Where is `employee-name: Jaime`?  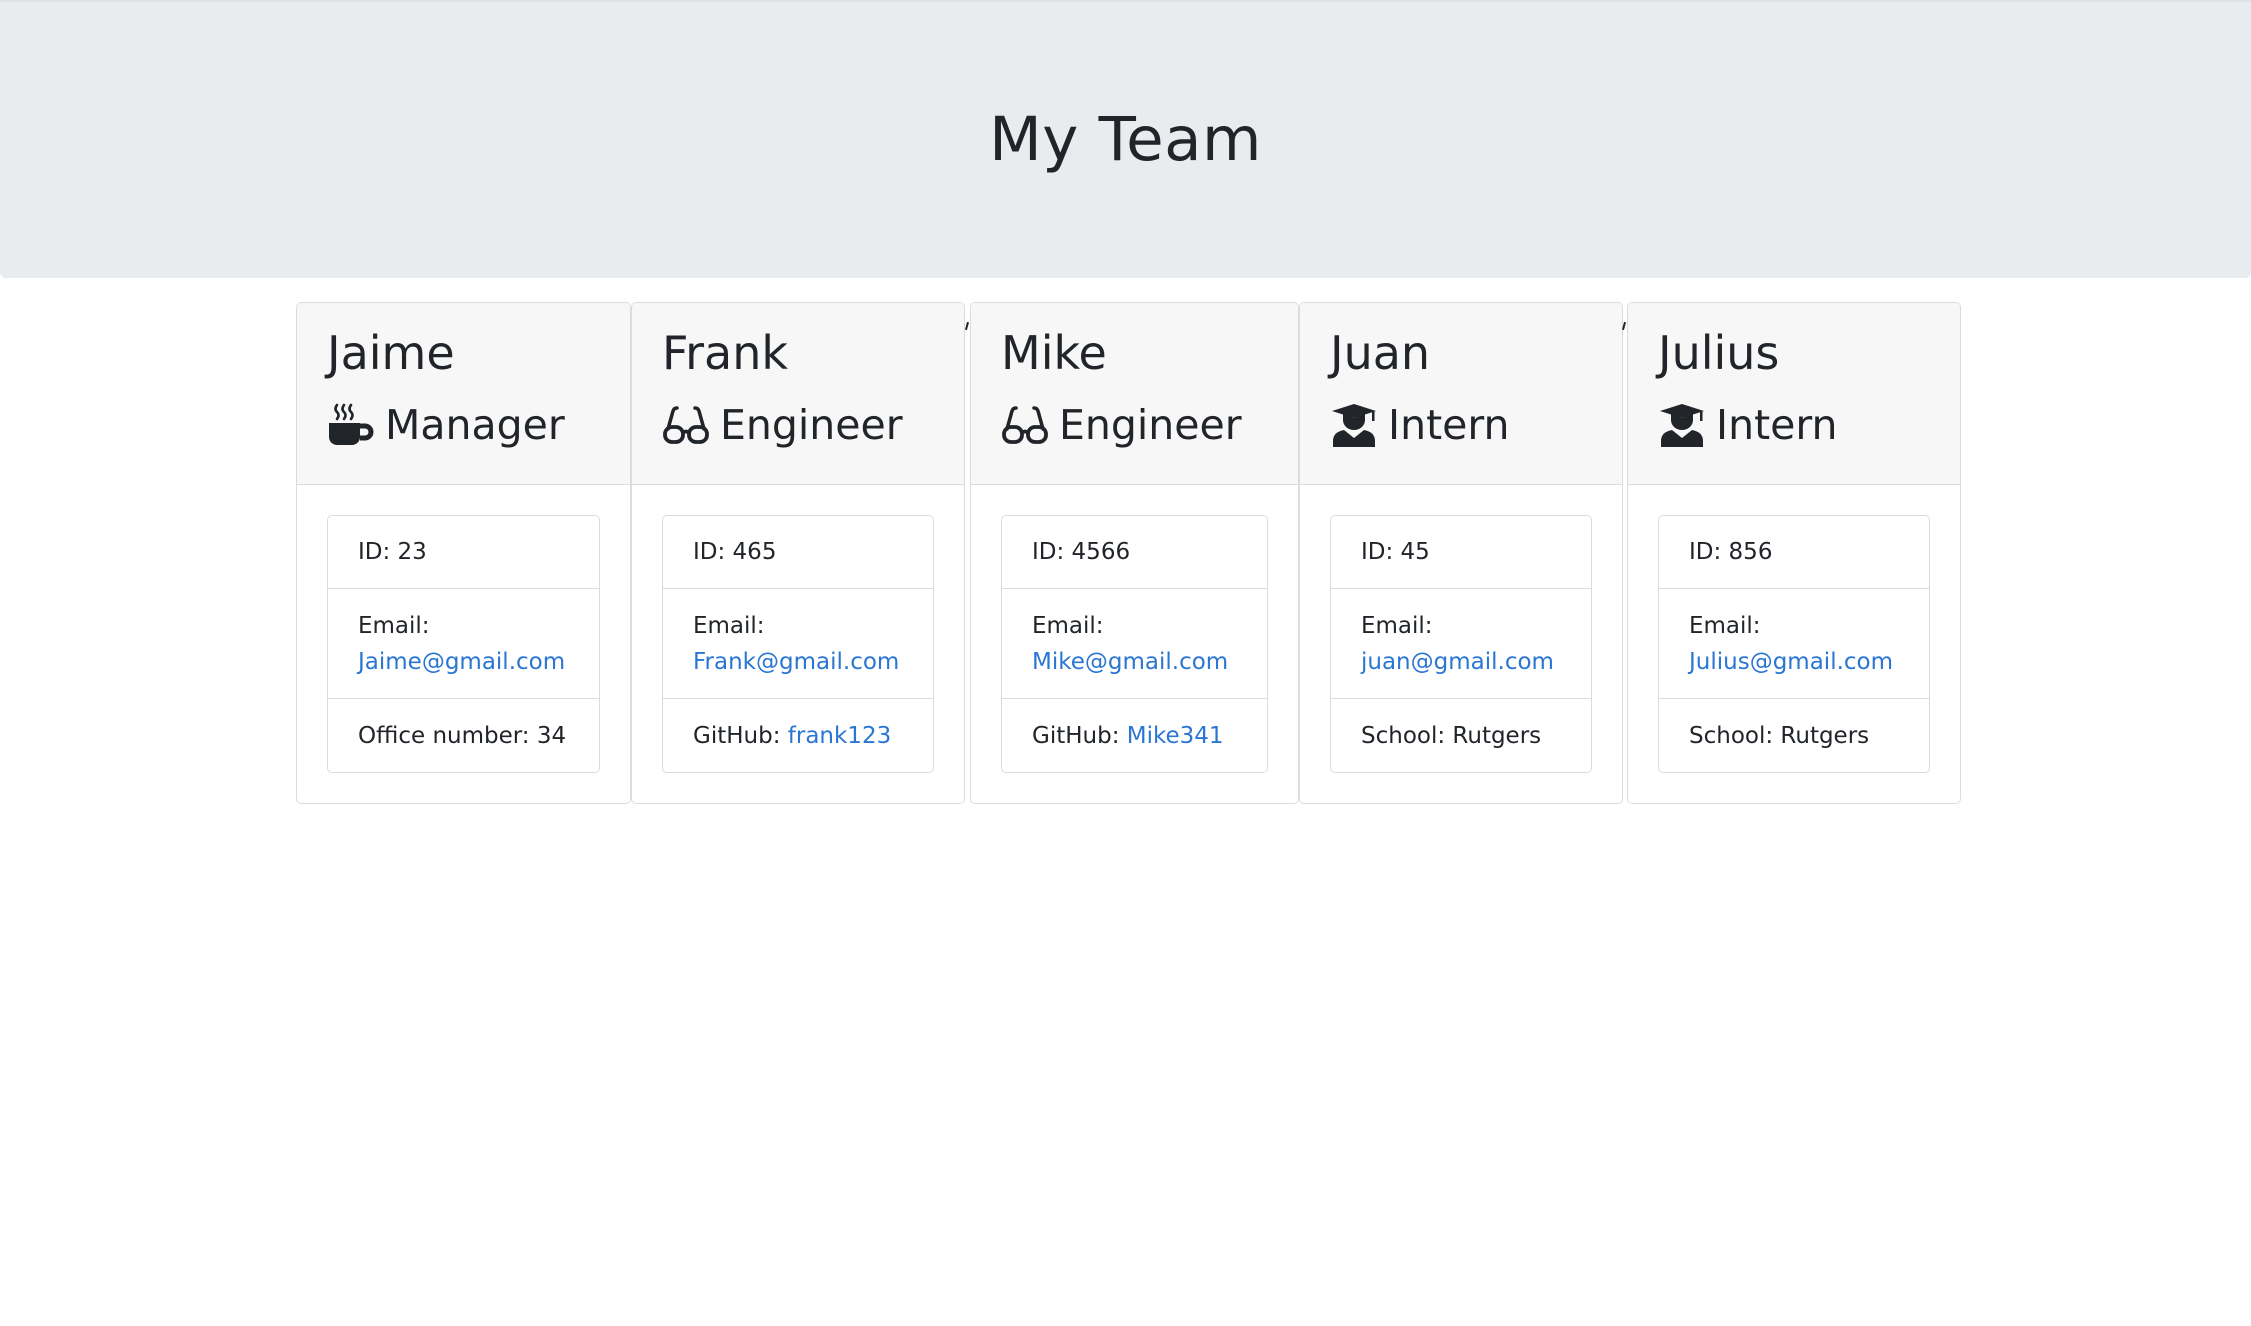
employee-name: Jaime is located at coordinates (391, 353).